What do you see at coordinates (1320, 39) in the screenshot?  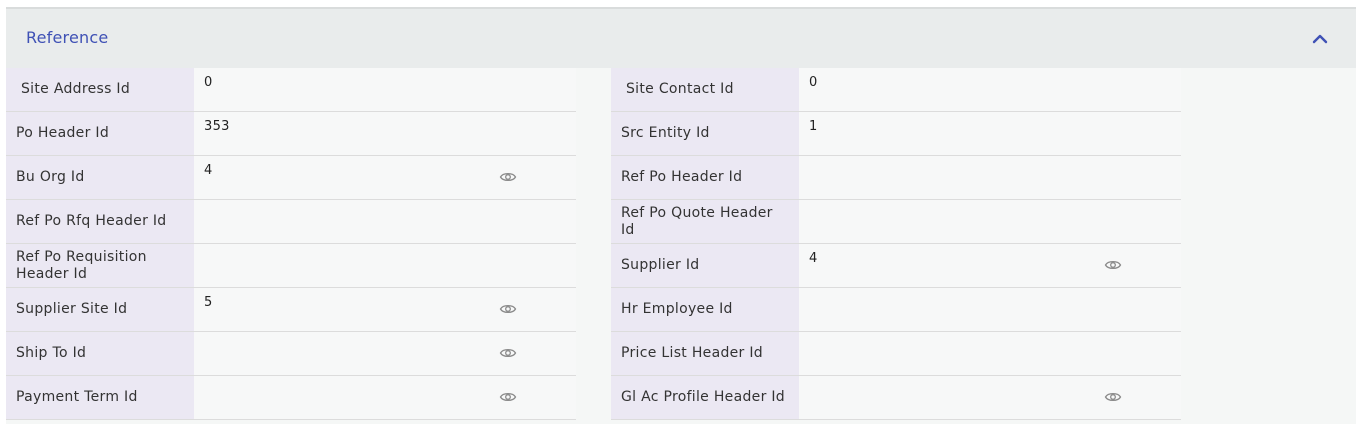 I see `chevron-up-icon` at bounding box center [1320, 39].